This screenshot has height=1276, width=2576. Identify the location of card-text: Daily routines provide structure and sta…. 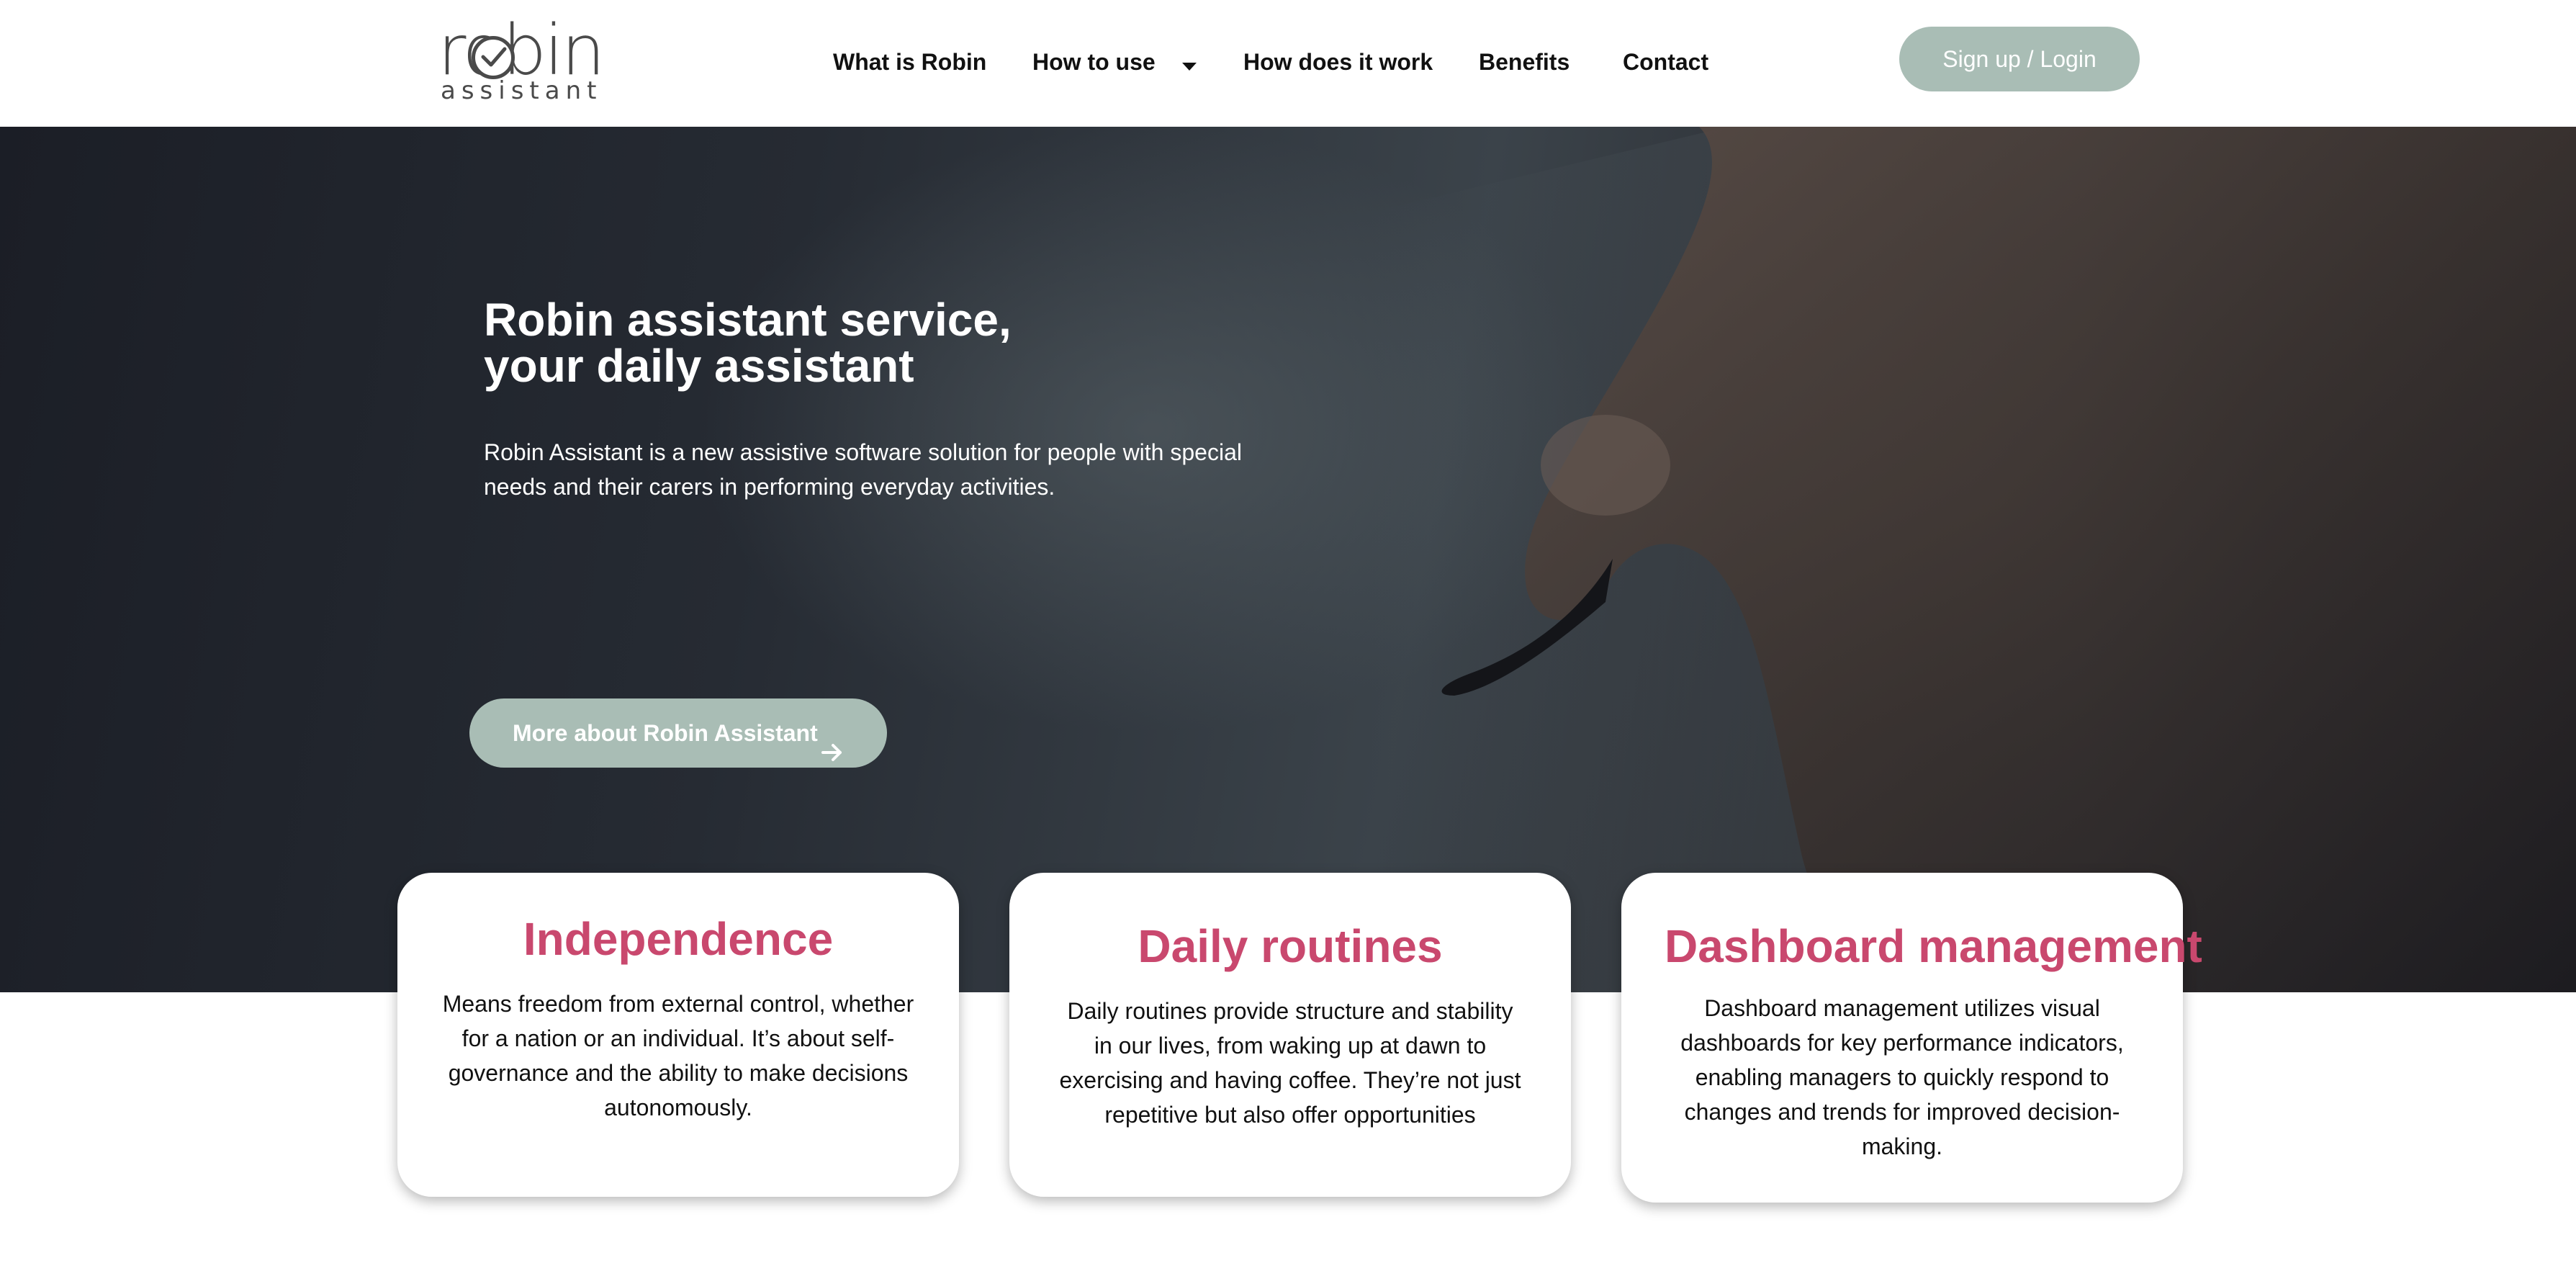
(1290, 1063).